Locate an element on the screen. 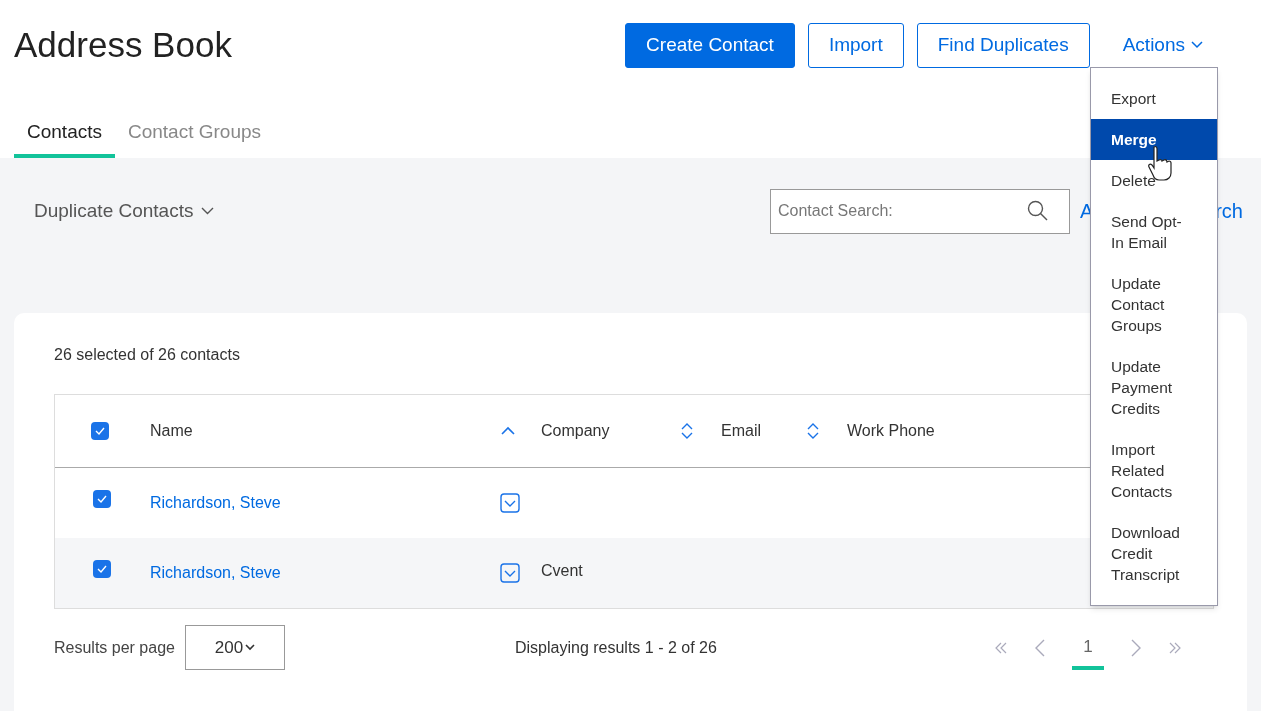 The image size is (1261, 711). table-cell-text: Cvent is located at coordinates (562, 571).